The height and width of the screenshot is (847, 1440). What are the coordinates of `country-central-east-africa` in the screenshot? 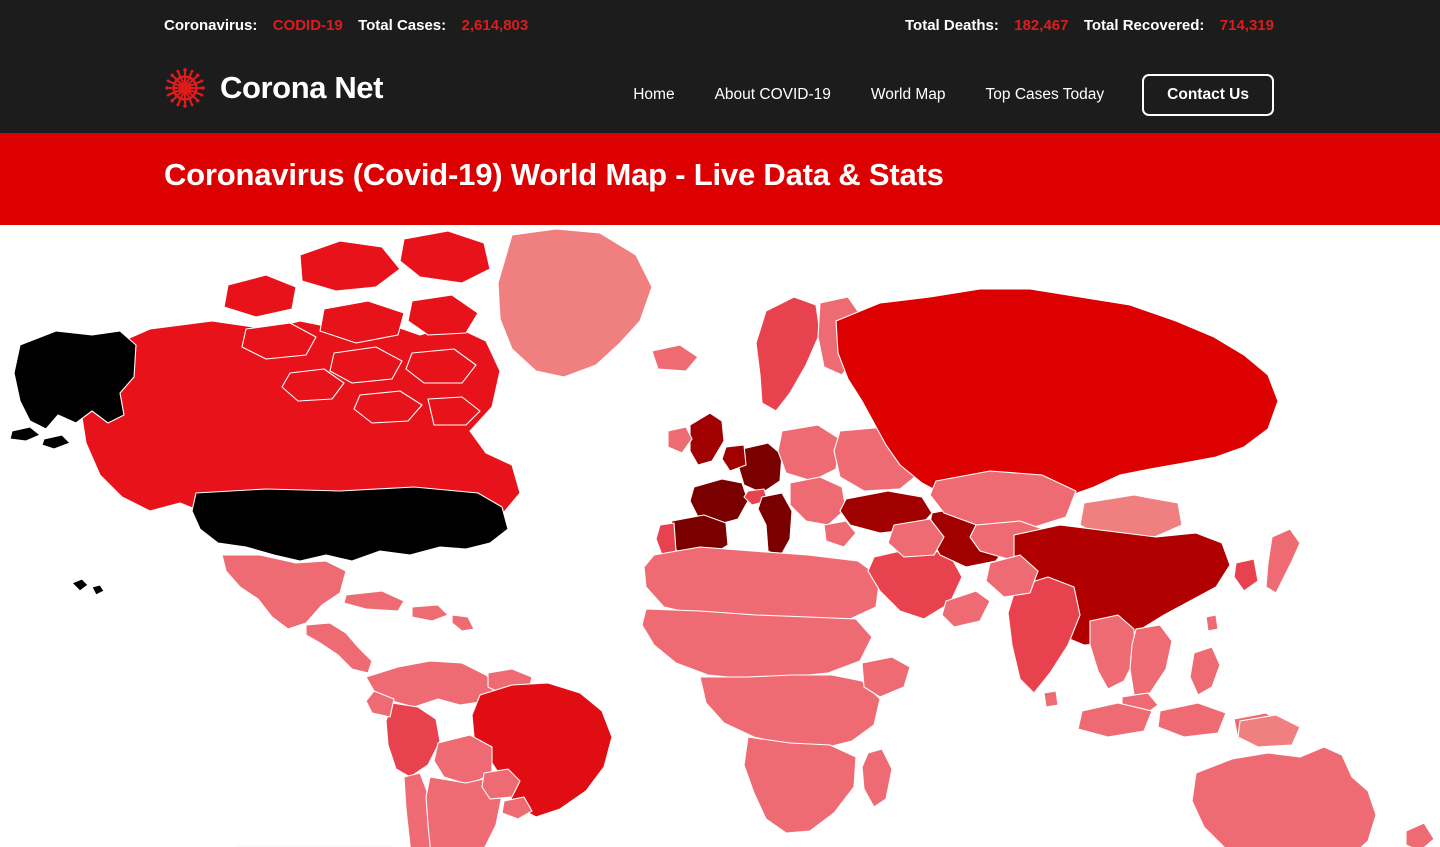 It's located at (790, 712).